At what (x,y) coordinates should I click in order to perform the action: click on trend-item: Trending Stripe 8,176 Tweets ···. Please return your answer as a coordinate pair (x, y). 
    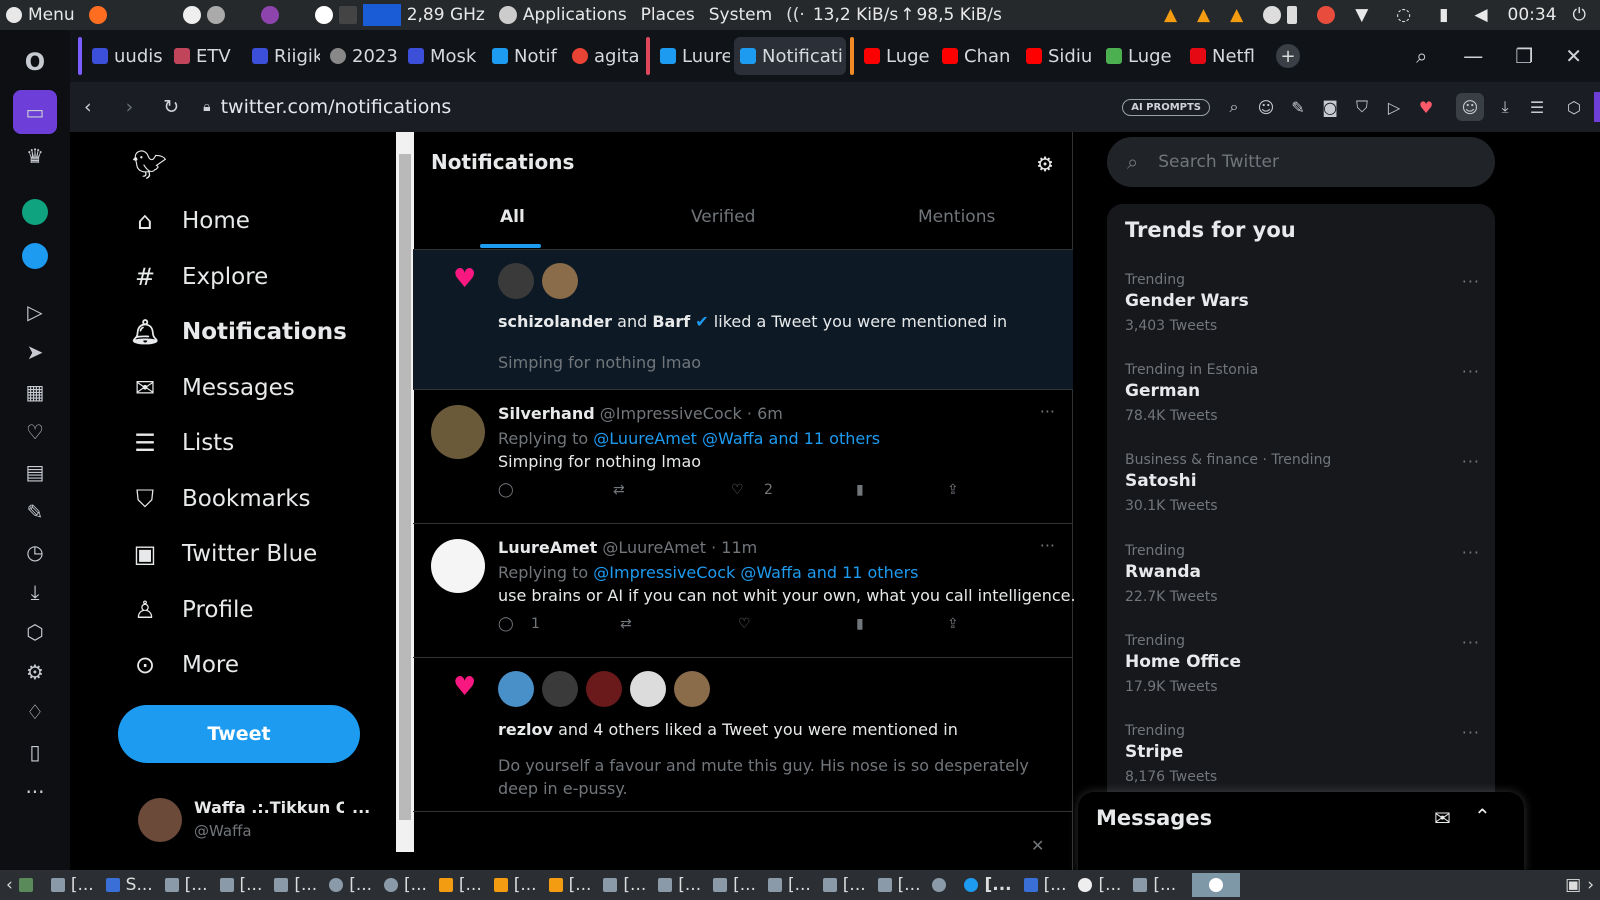
    Looking at the image, I should click on (1302, 754).